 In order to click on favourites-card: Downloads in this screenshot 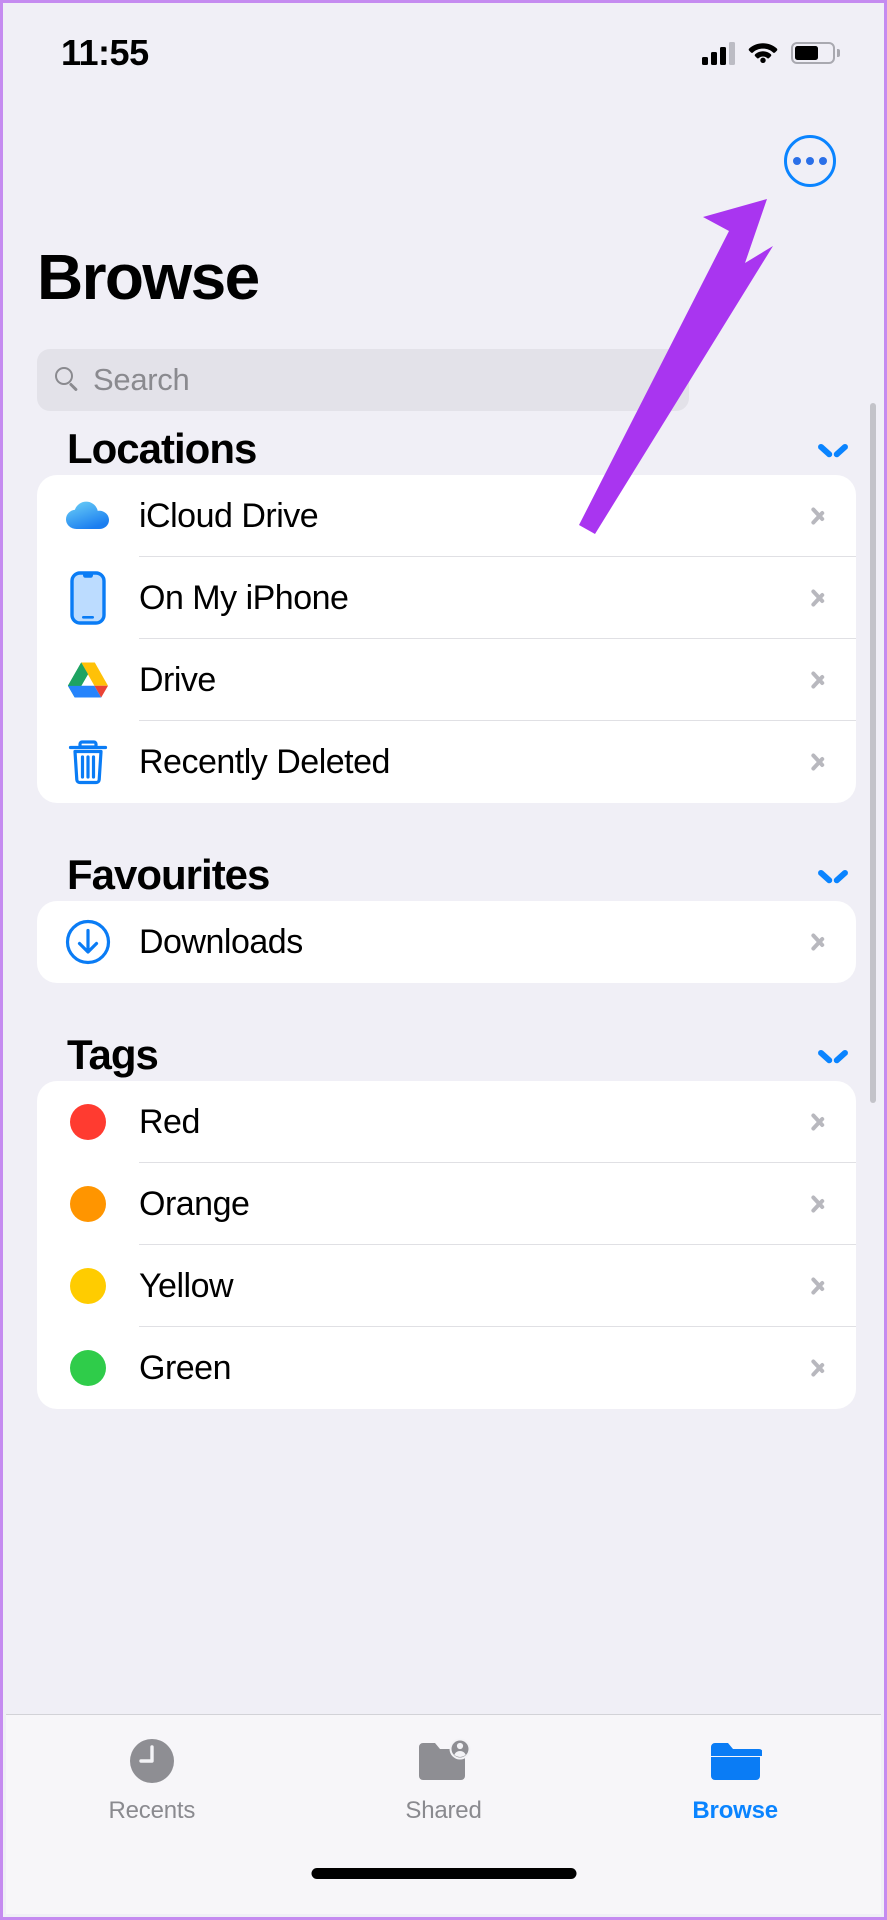, I will do `click(446, 942)`.